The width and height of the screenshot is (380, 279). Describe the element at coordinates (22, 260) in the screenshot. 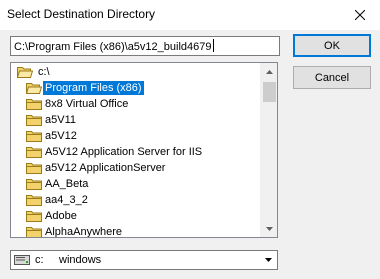

I see `drive-icon` at that location.